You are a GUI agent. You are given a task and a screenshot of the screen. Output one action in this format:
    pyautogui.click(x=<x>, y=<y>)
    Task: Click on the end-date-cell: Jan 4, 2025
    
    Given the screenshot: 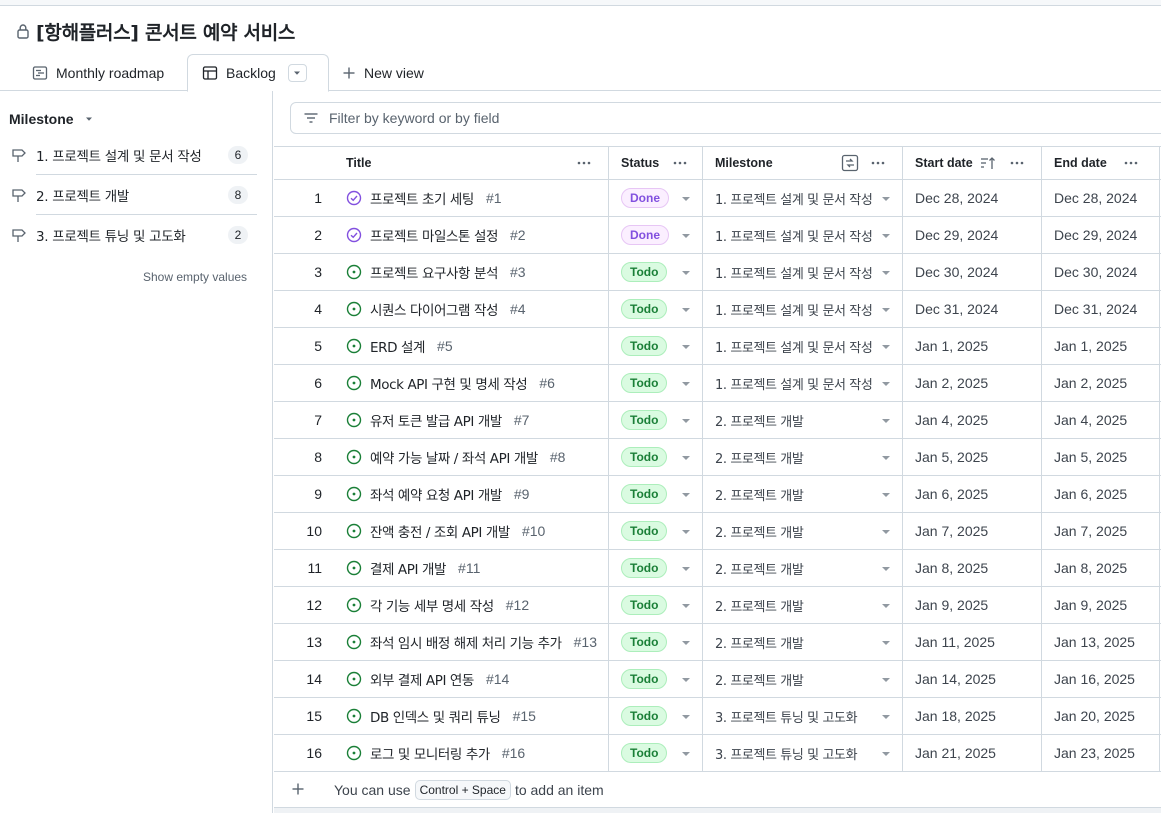 What is the action you would take?
    pyautogui.click(x=1101, y=420)
    